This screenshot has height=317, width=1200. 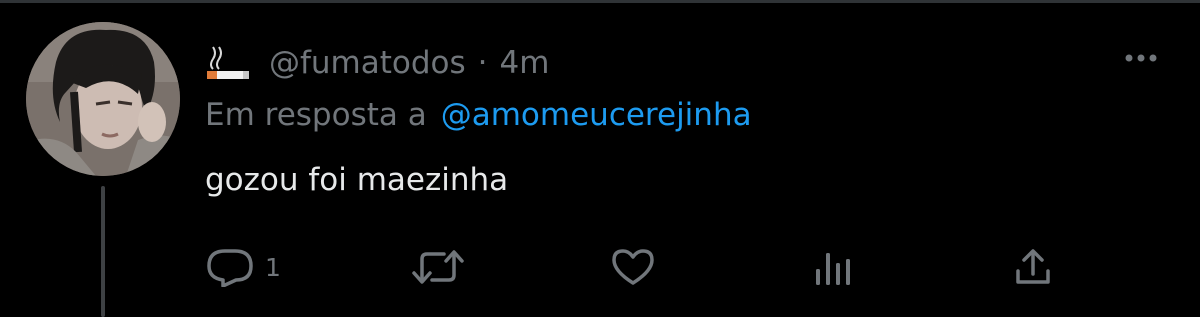 I want to click on avatar, so click(x=103, y=99).